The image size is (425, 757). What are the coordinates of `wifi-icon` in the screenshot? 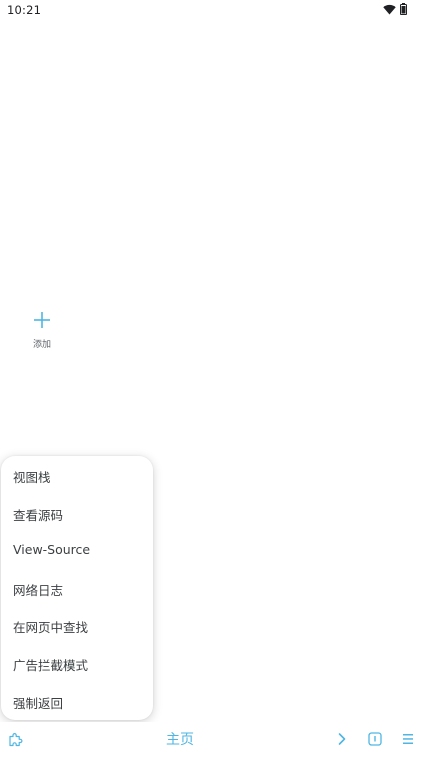 It's located at (389, 9).